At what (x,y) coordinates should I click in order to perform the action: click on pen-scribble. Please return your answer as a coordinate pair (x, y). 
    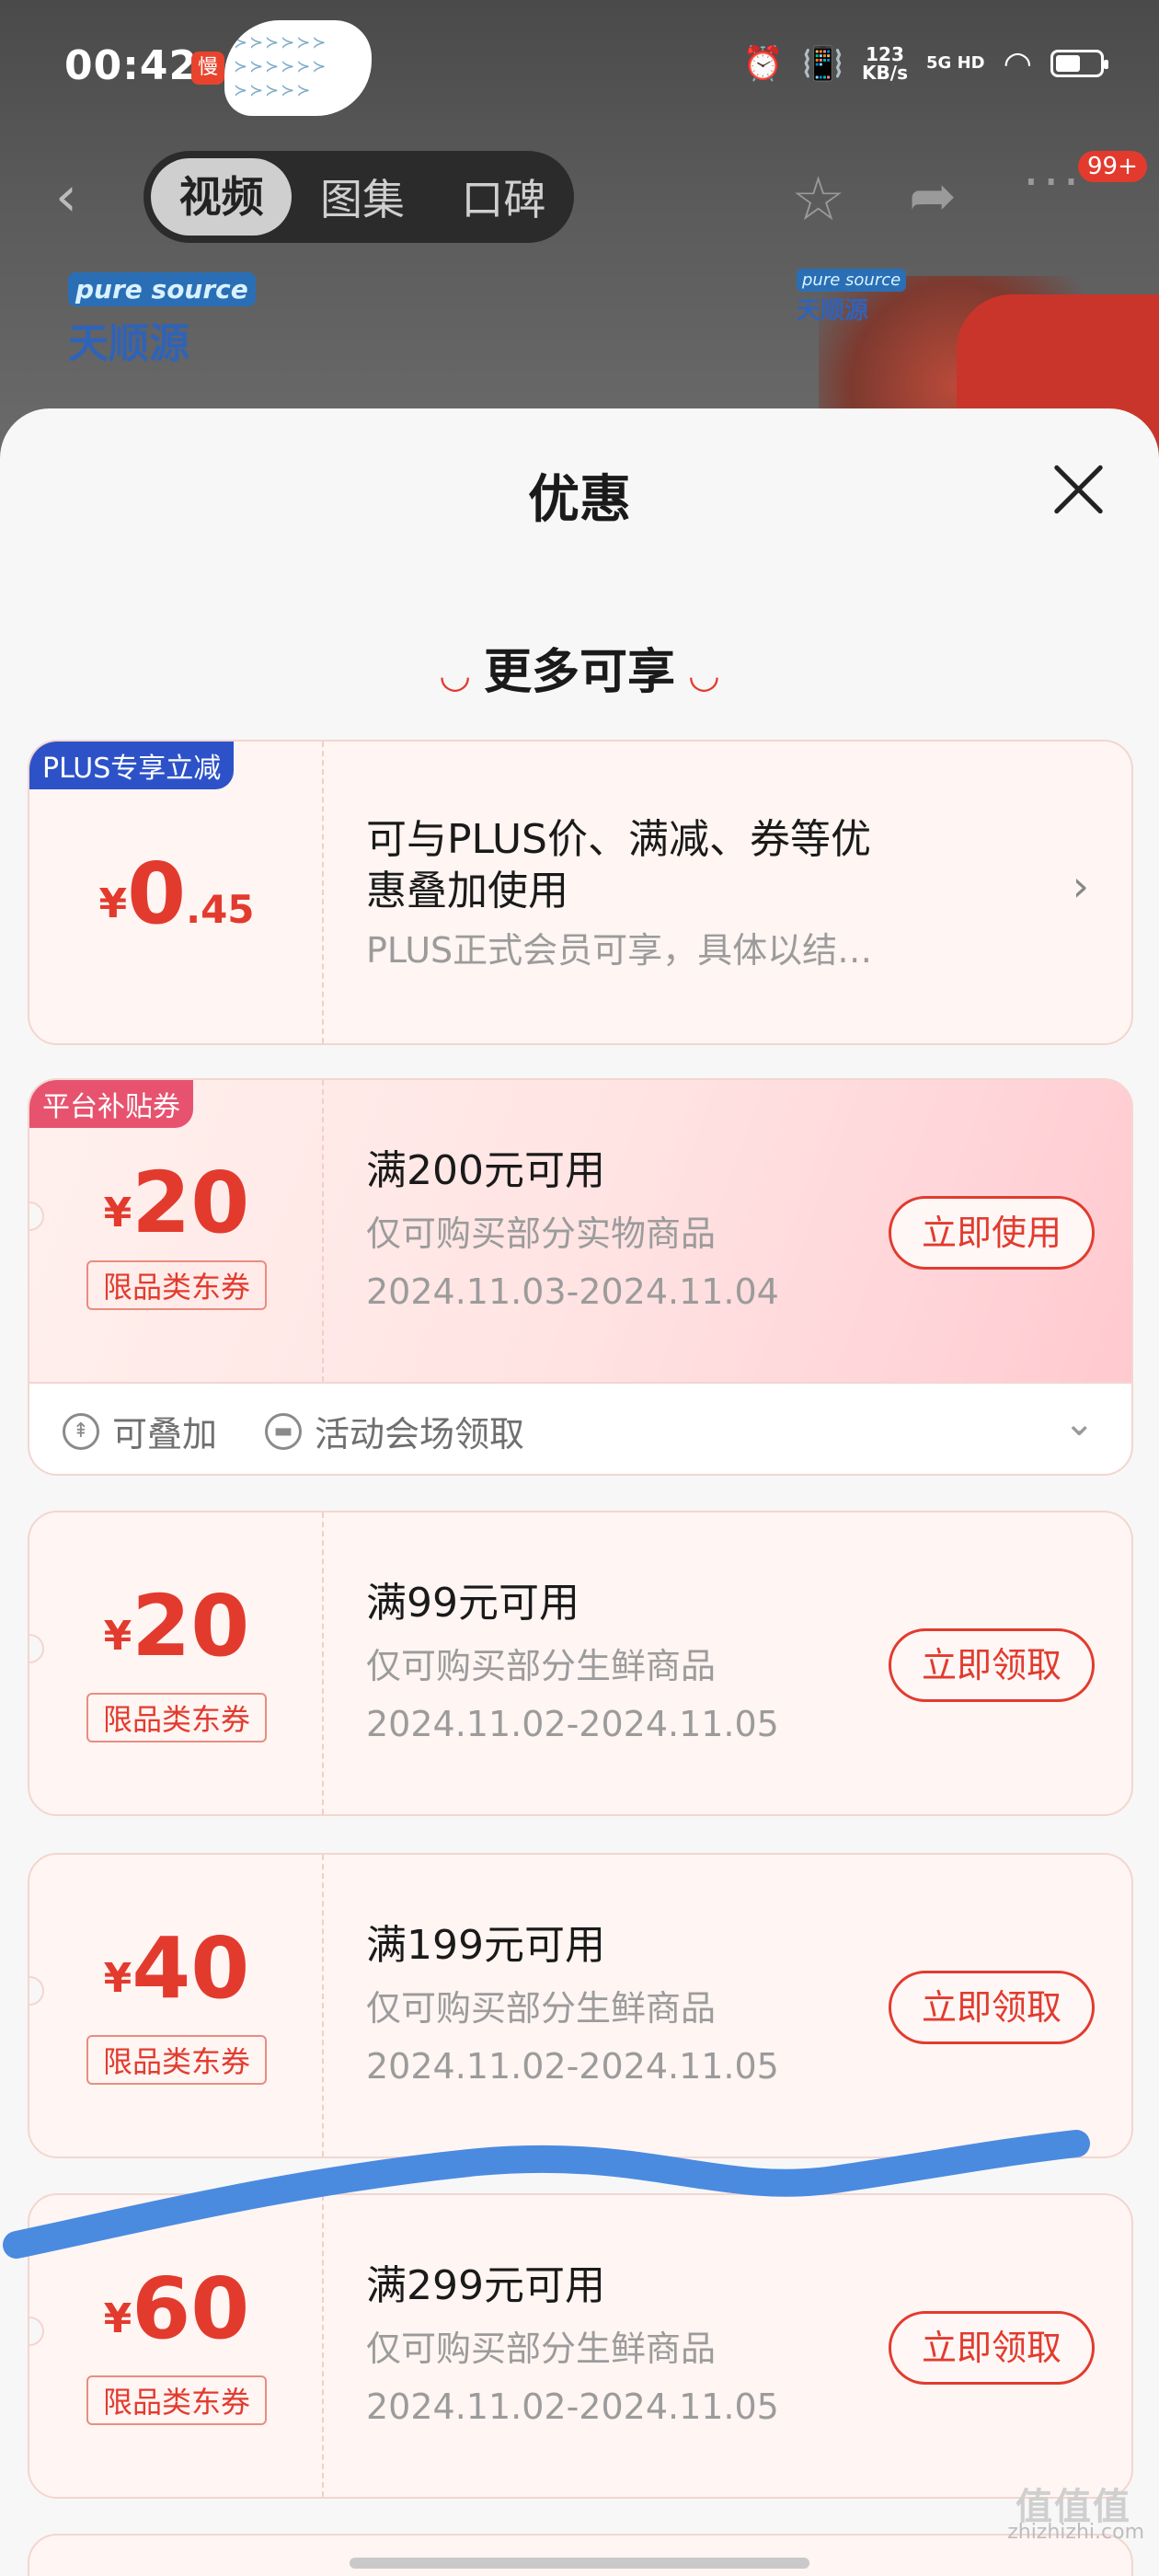
    Looking at the image, I should click on (546, 2194).